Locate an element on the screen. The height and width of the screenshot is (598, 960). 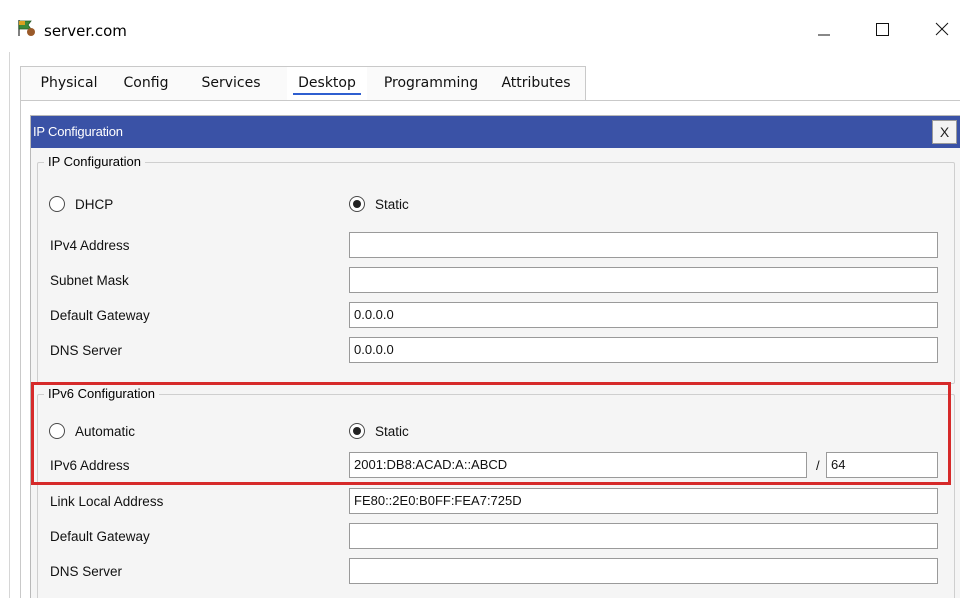
maximize-icon is located at coordinates (882, 29).